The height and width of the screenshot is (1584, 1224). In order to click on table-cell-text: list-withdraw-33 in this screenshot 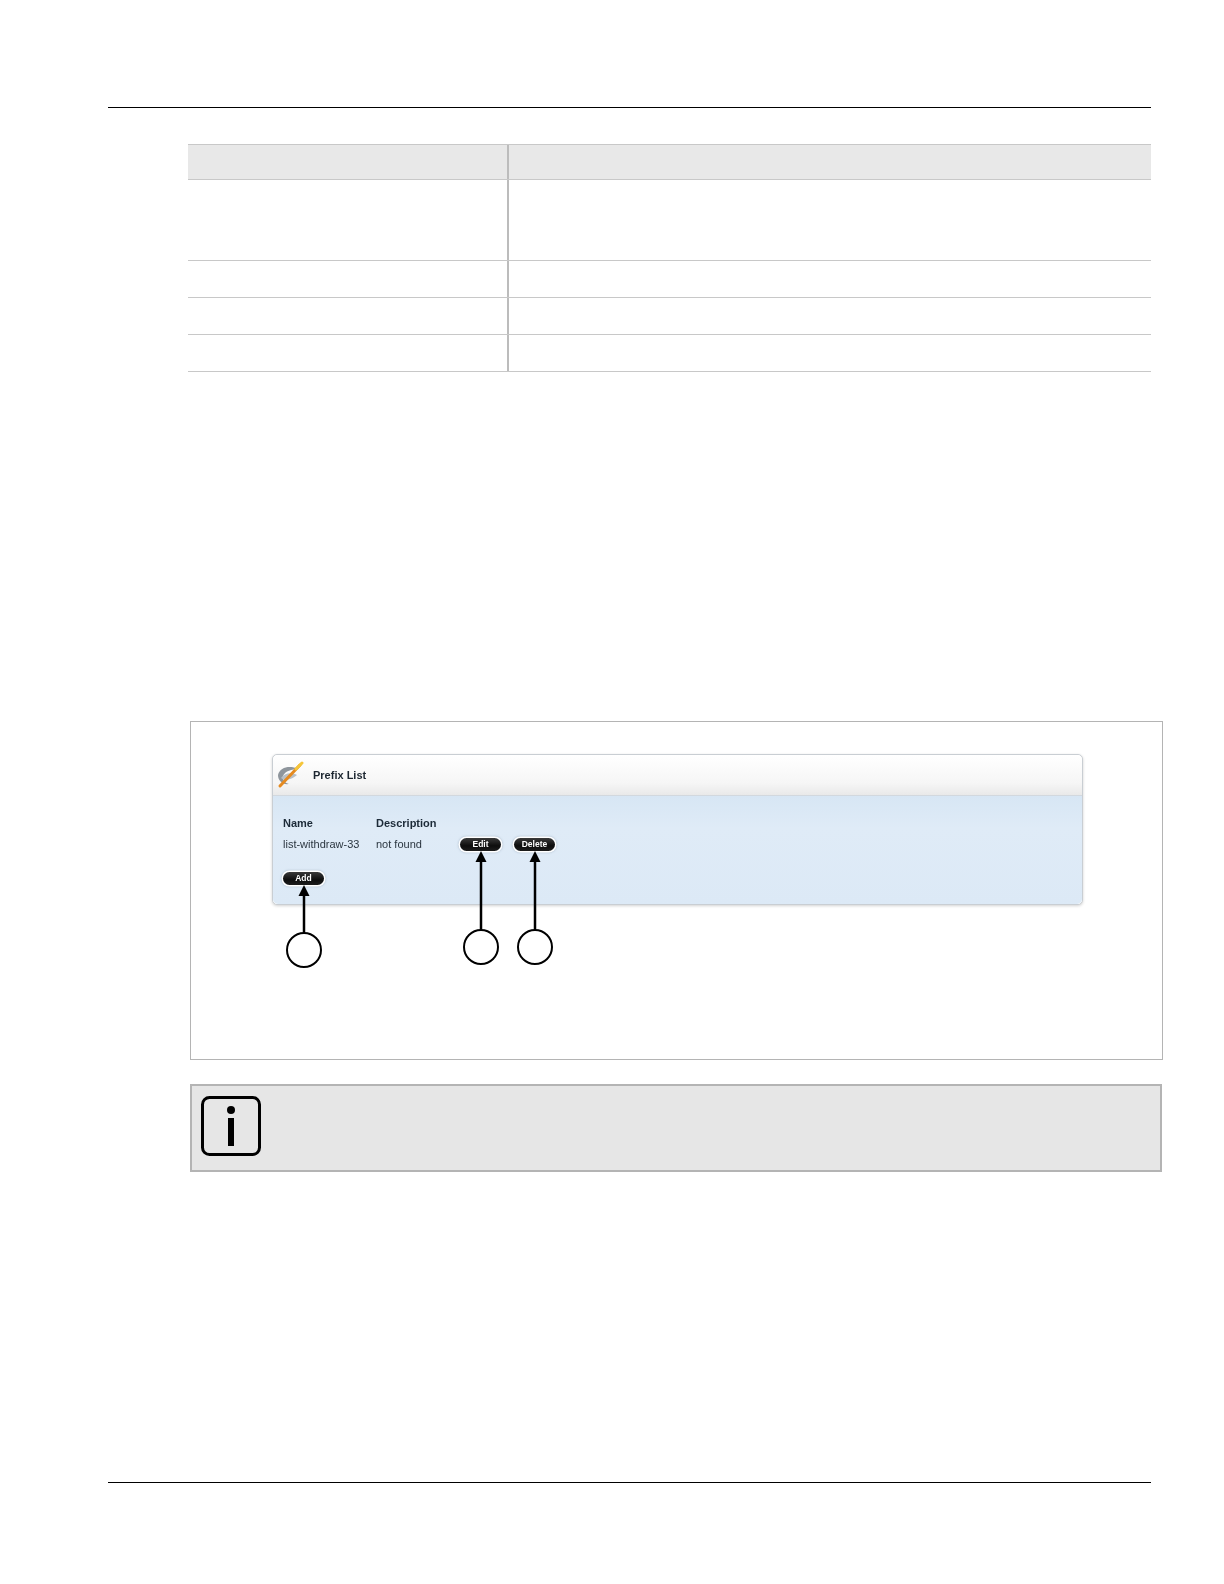, I will do `click(322, 844)`.